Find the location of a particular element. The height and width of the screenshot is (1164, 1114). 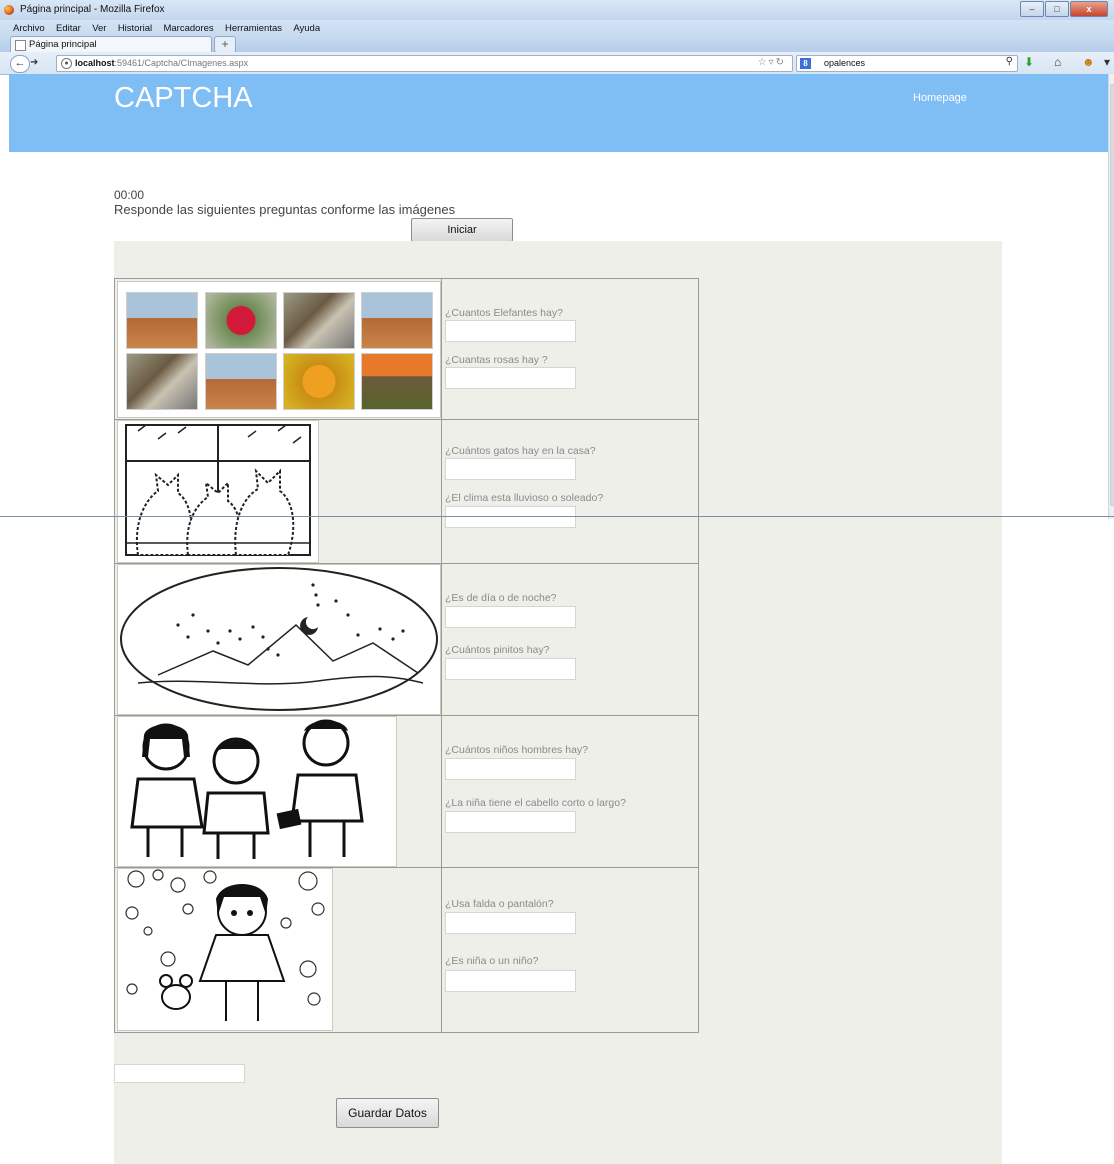

question-label: ¿La niña tiene el cabello corto o largo? is located at coordinates (535, 803).